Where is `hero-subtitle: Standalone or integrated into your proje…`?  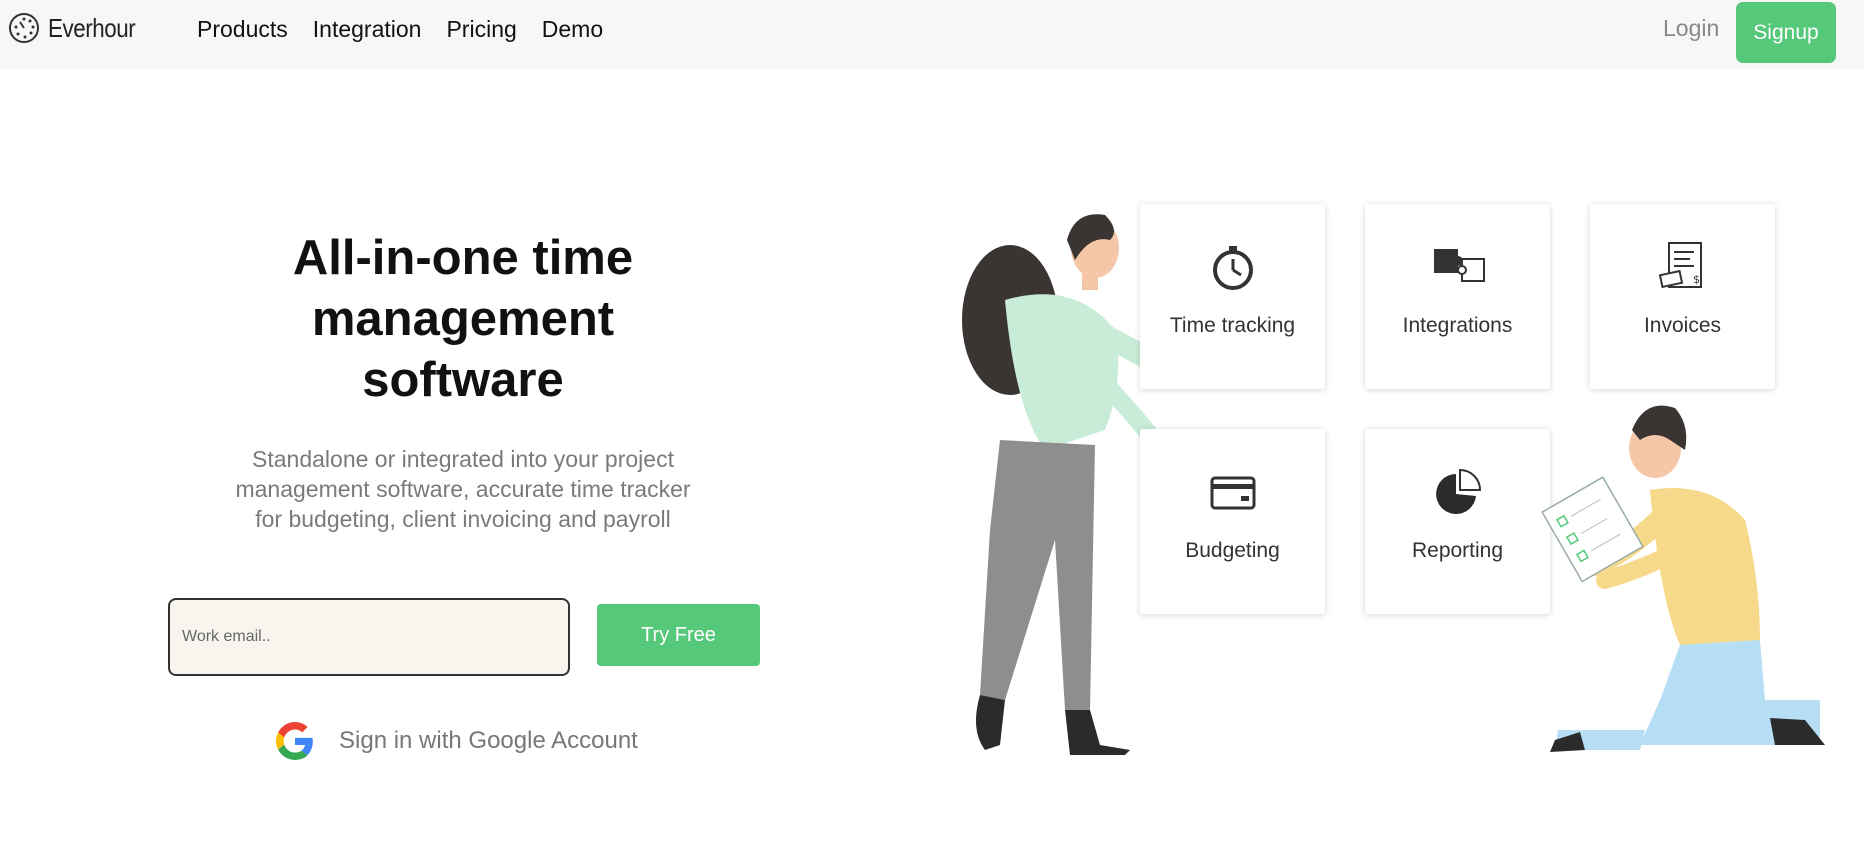 hero-subtitle: Standalone or integrated into your proje… is located at coordinates (463, 489).